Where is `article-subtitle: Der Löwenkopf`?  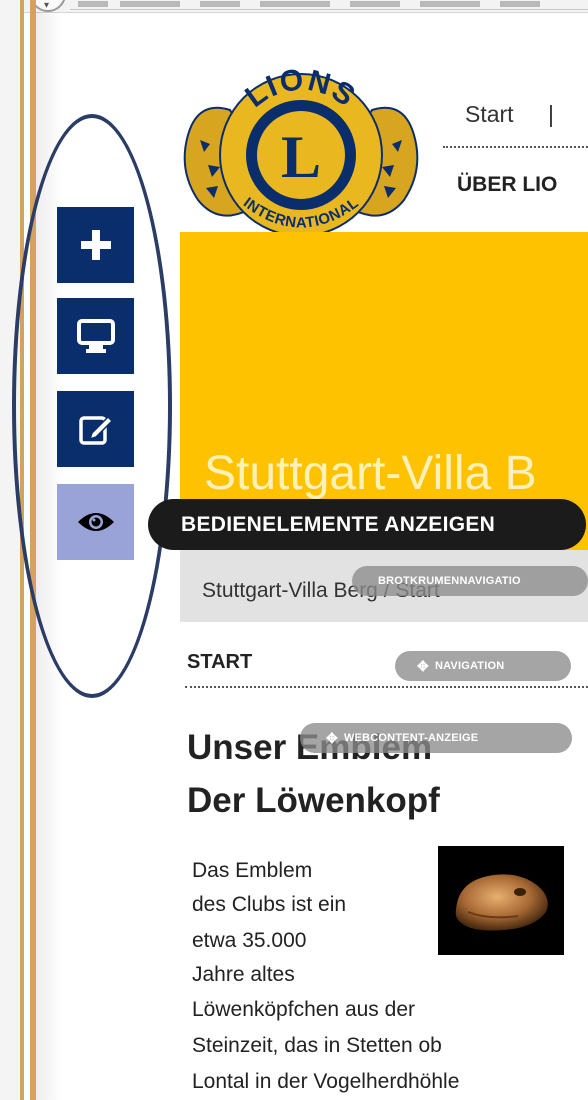
article-subtitle: Der Löwenkopf is located at coordinates (313, 800).